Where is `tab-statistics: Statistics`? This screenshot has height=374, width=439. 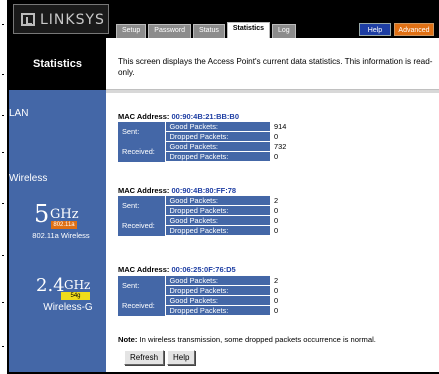 tab-statistics: Statistics is located at coordinates (248, 30).